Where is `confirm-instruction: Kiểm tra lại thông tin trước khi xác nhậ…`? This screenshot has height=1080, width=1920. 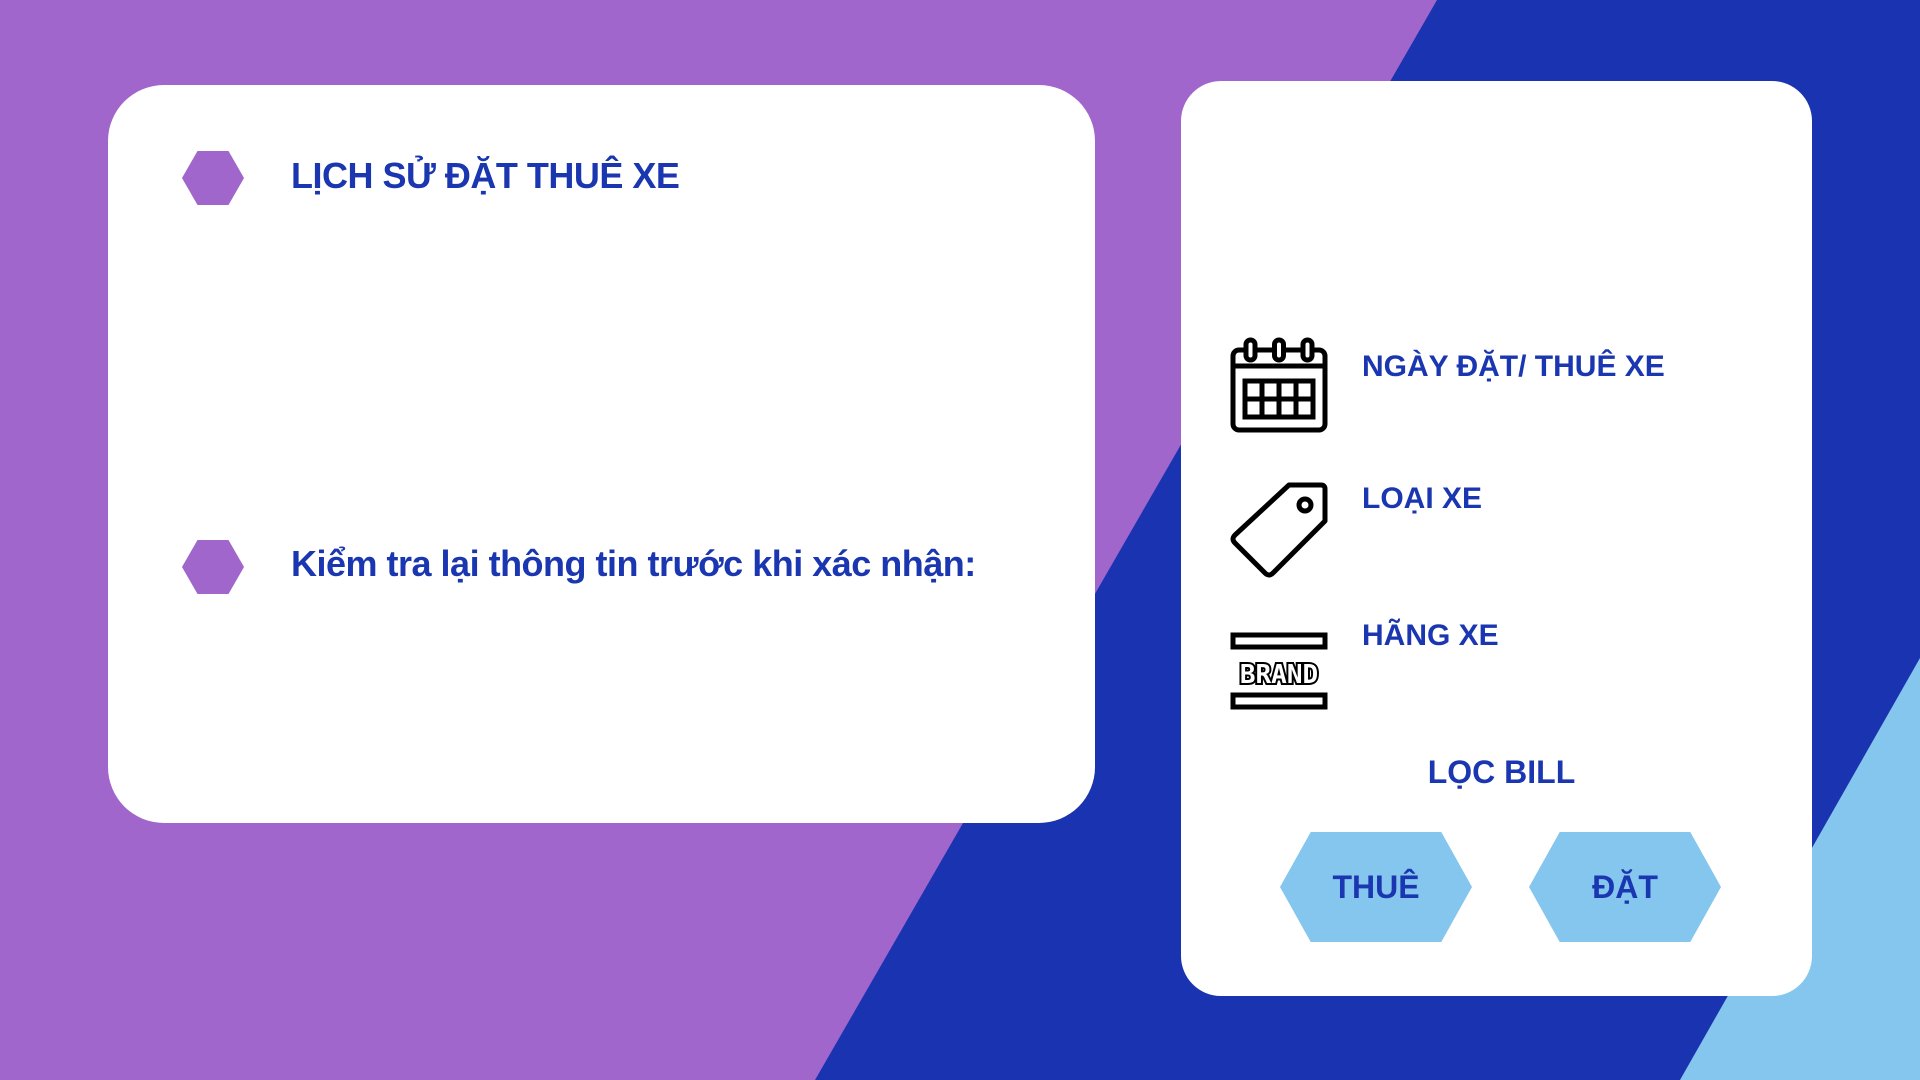 confirm-instruction: Kiểm tra lại thông tin trước khi xác nhậ… is located at coordinates (633, 563).